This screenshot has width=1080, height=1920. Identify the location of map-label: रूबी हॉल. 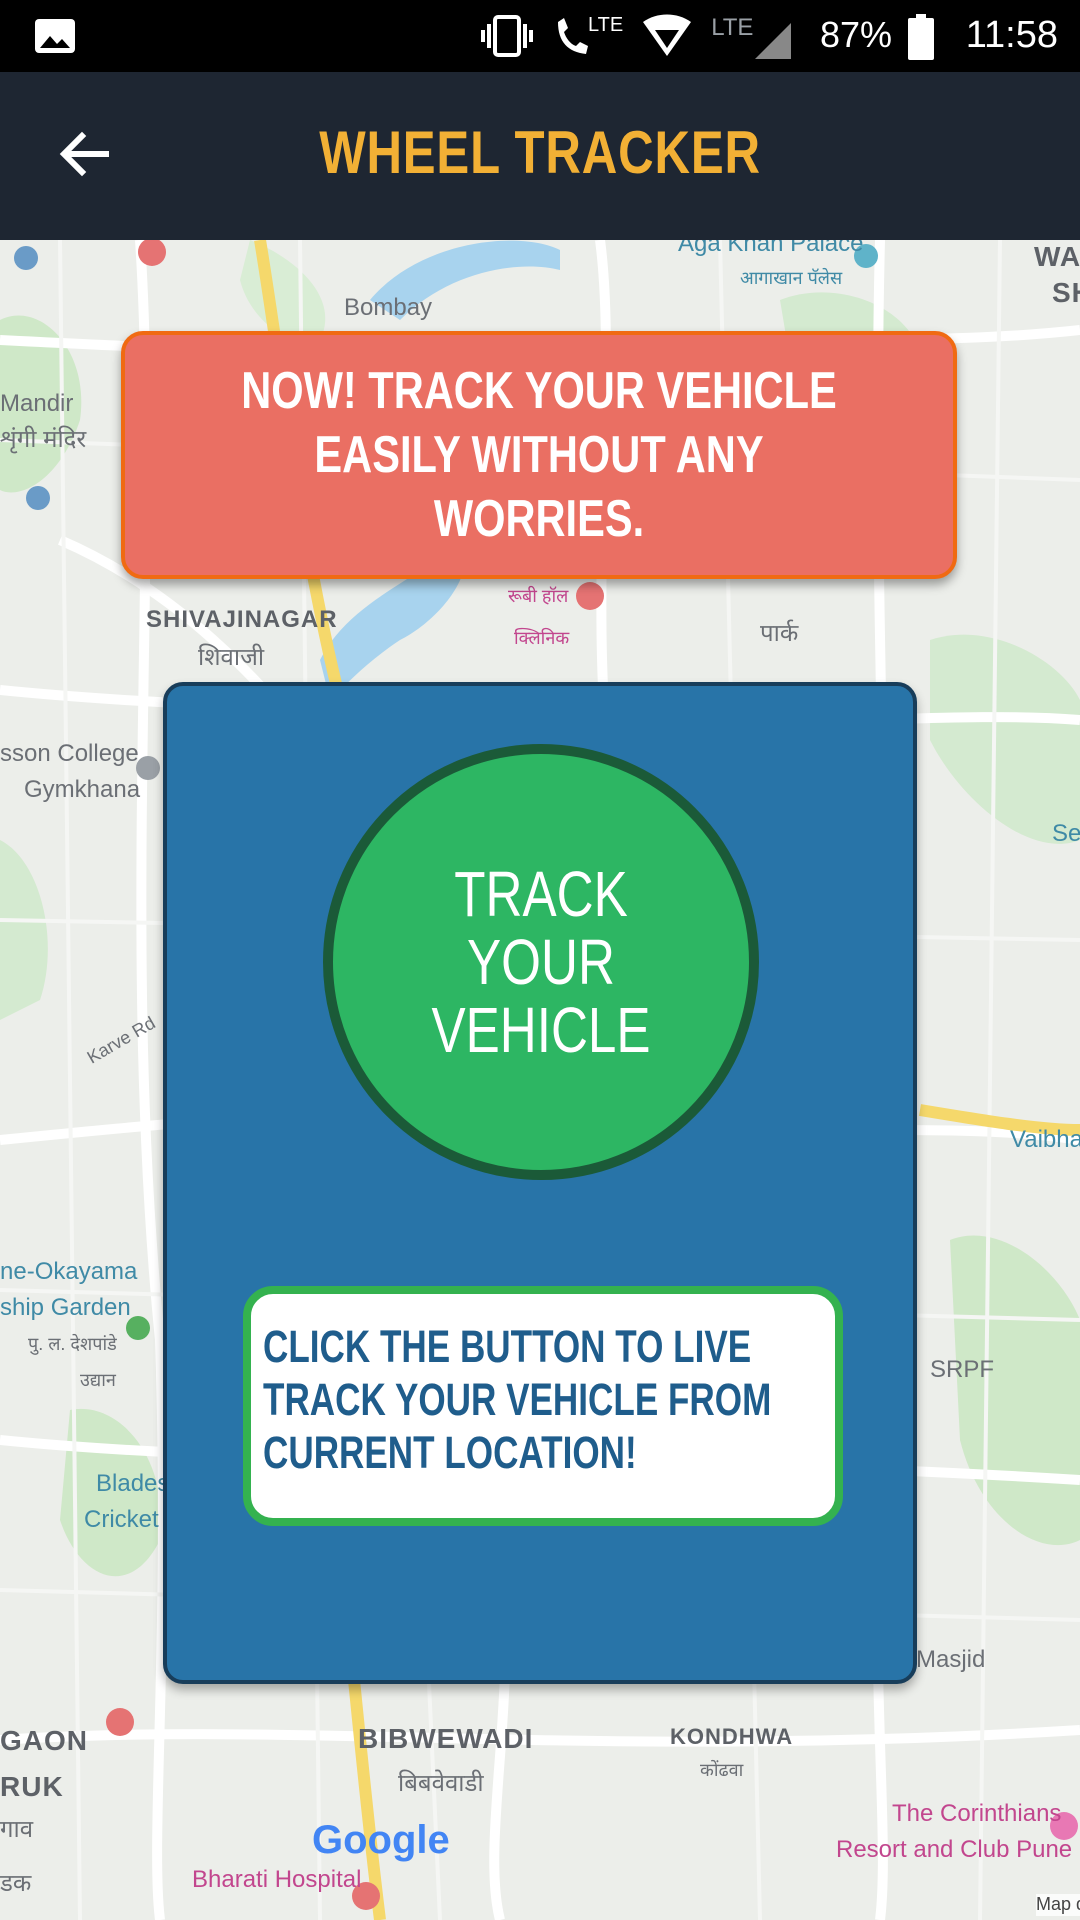
(538, 596).